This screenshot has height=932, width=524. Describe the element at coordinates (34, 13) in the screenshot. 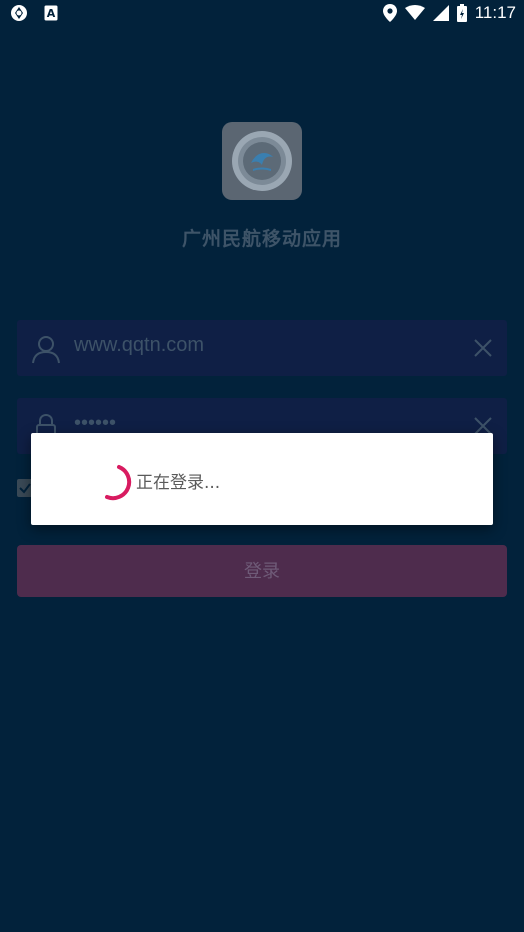

I see `status-bar-left: A` at that location.